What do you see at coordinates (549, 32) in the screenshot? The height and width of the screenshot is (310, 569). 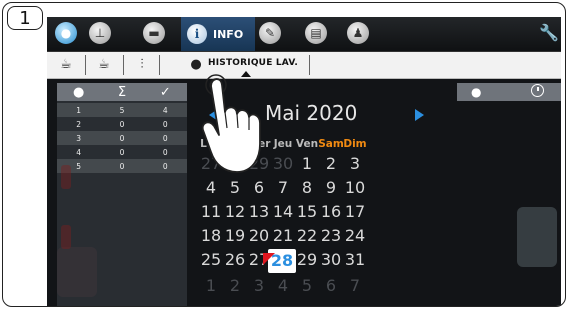 I see `wrench-icon: 🔧` at bounding box center [549, 32].